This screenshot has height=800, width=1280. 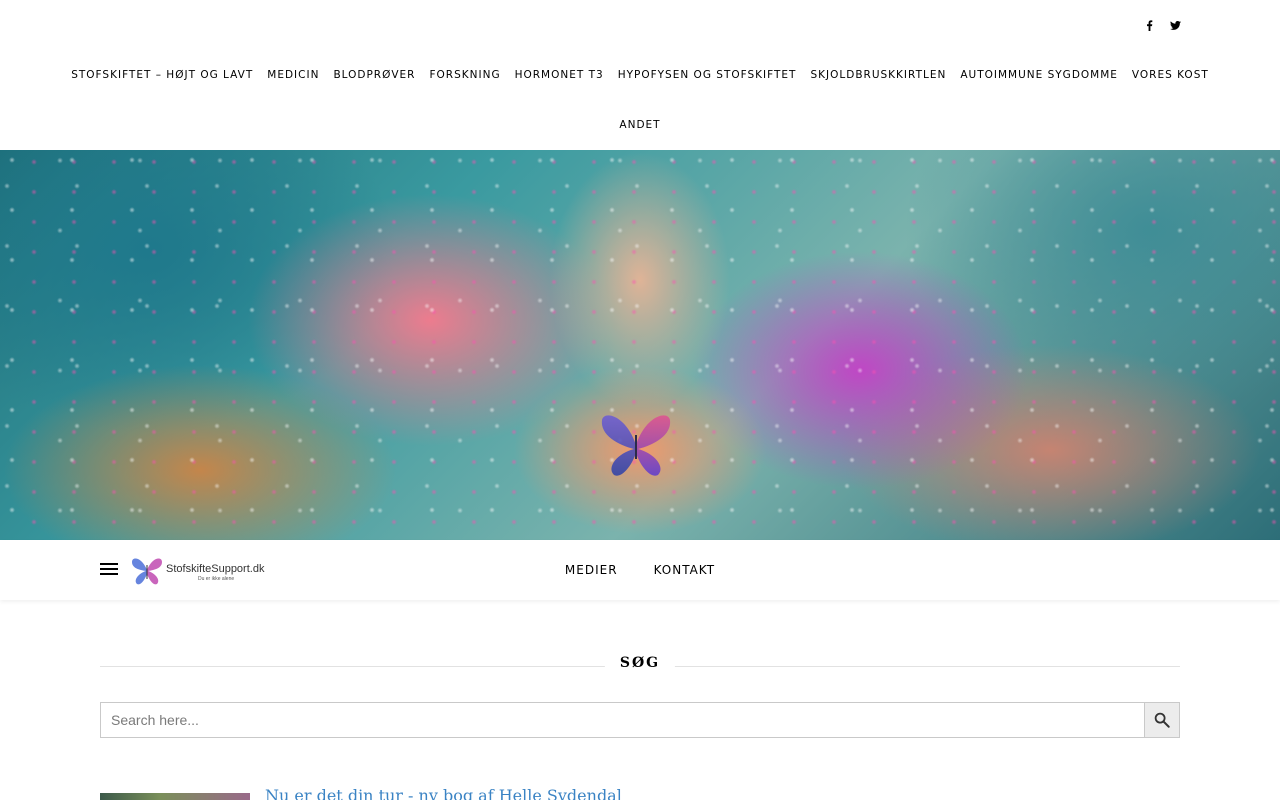 I want to click on logo-butterfly-icon, so click(x=147, y=571).